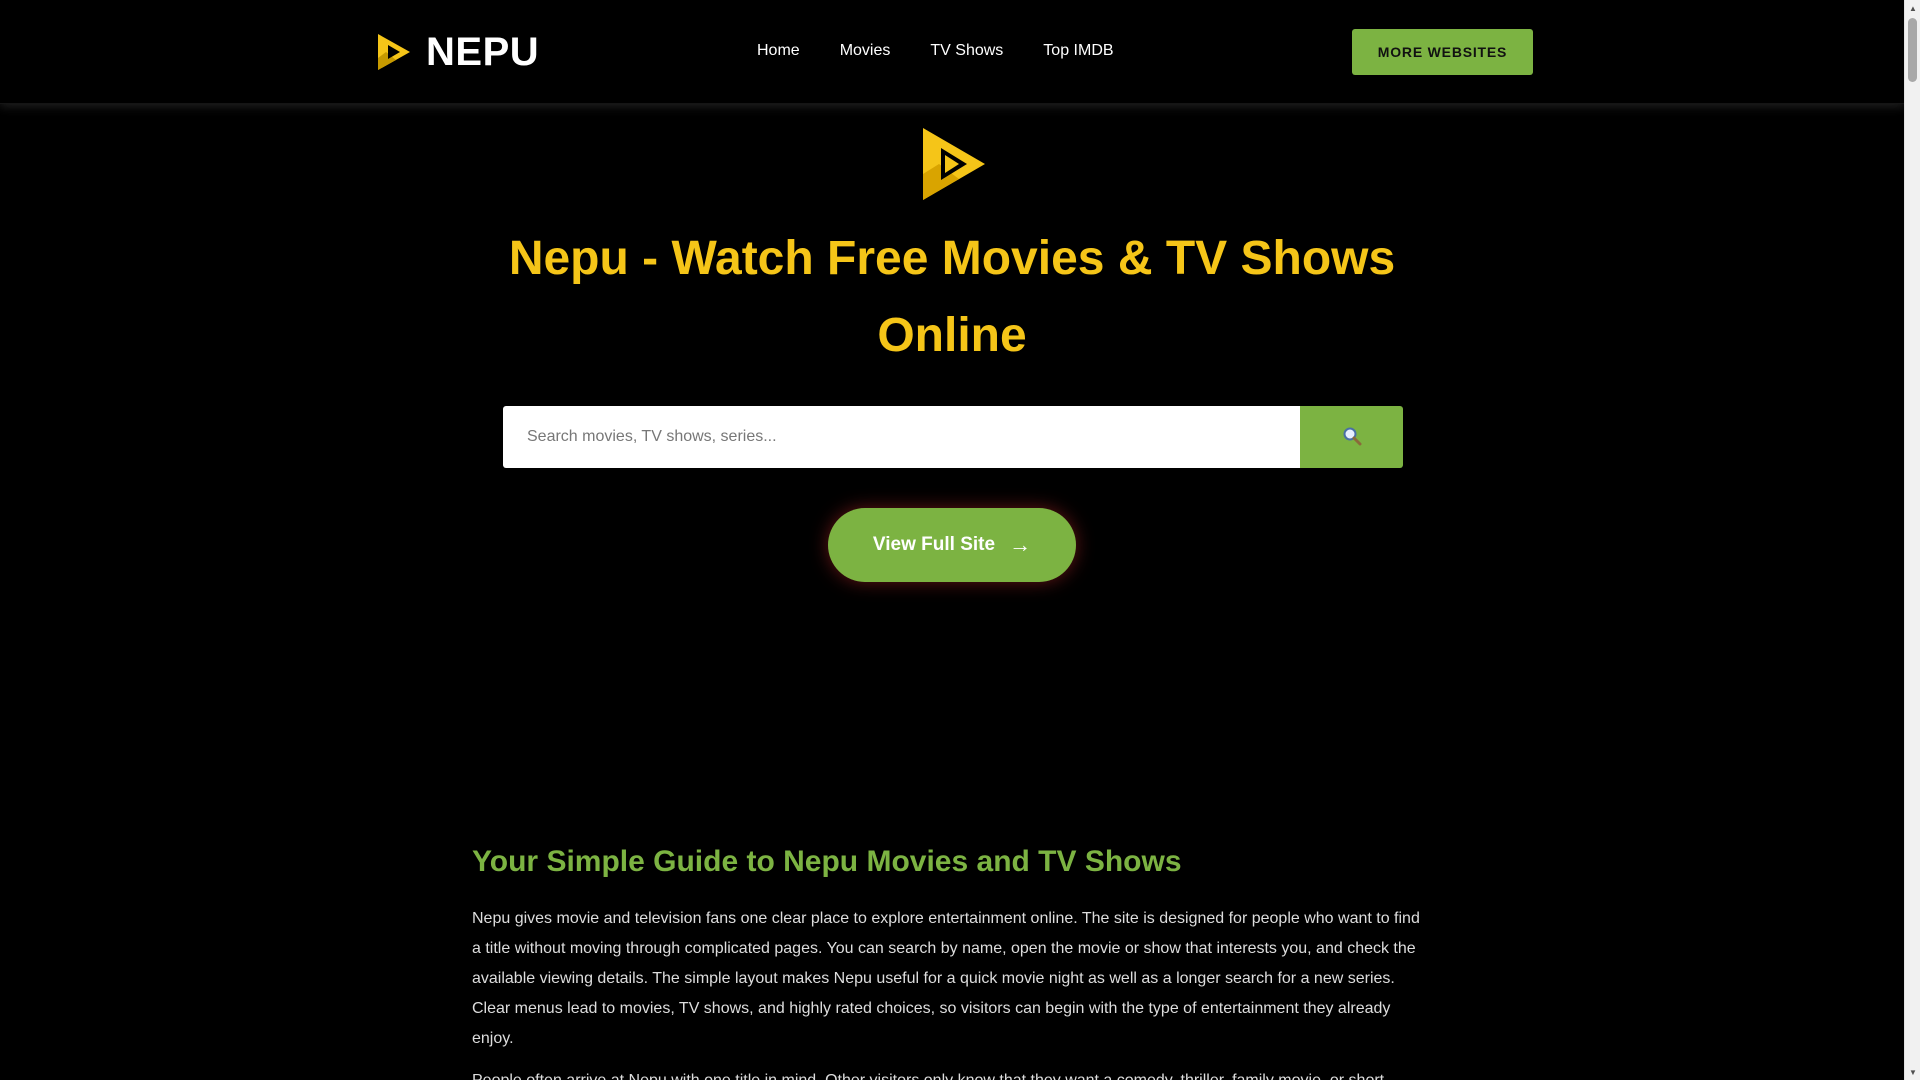 This screenshot has width=1920, height=1080. Describe the element at coordinates (778, 51) in the screenshot. I see `nav-home: Home` at that location.